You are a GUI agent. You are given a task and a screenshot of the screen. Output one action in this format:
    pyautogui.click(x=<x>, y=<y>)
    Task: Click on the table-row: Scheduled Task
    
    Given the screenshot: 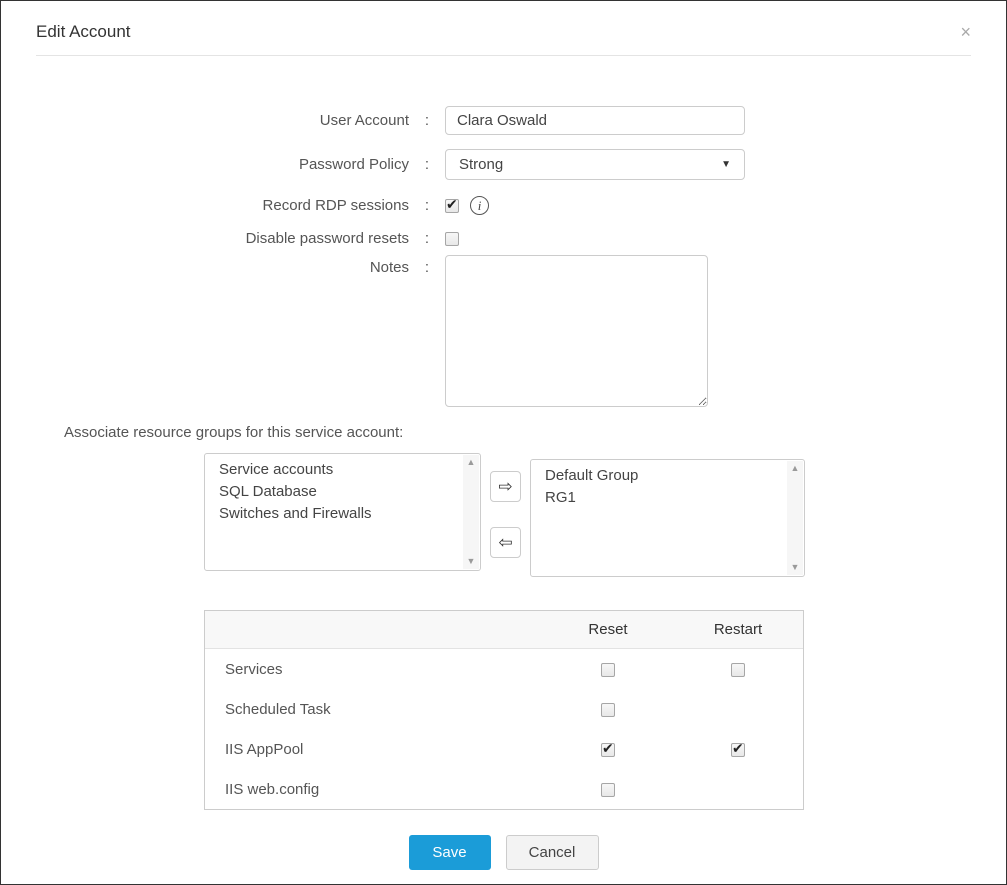 What is the action you would take?
    pyautogui.click(x=504, y=709)
    